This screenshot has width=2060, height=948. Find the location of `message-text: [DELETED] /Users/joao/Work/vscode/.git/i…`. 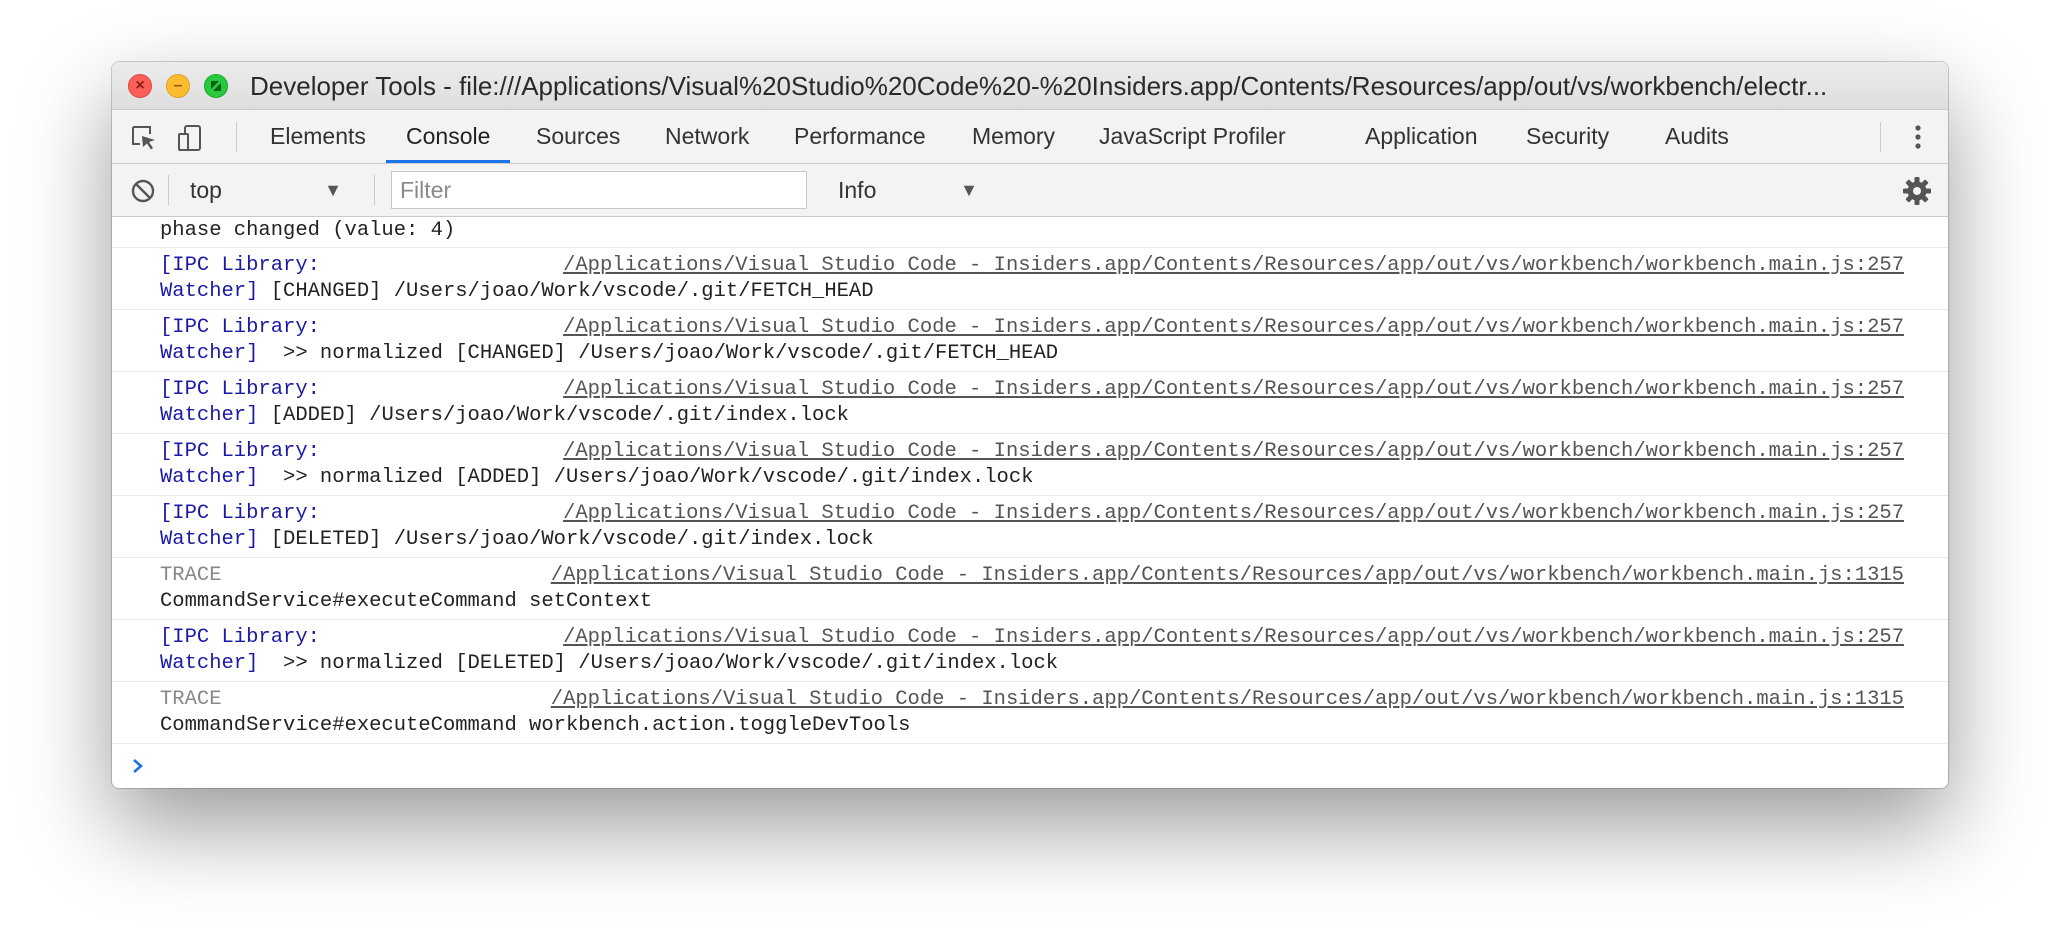

message-text: [DELETED] /Users/joao/Work/vscode/.git/i… is located at coordinates (566, 539).